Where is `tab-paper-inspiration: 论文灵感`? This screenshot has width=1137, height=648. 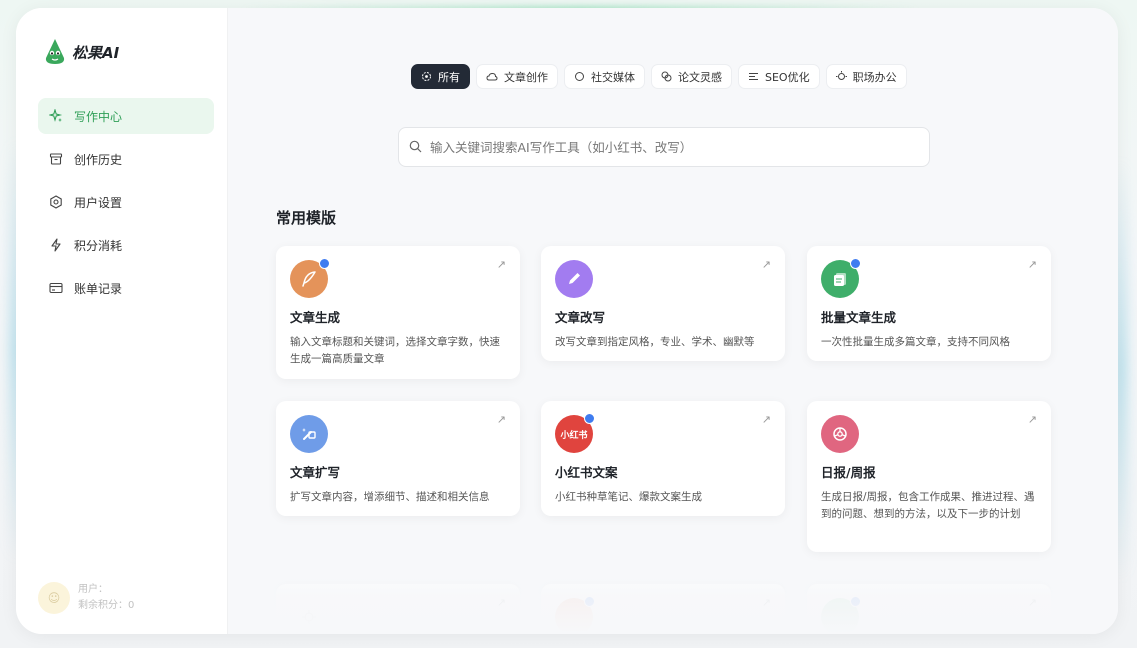
tab-paper-inspiration: 论文灵感 is located at coordinates (691, 76).